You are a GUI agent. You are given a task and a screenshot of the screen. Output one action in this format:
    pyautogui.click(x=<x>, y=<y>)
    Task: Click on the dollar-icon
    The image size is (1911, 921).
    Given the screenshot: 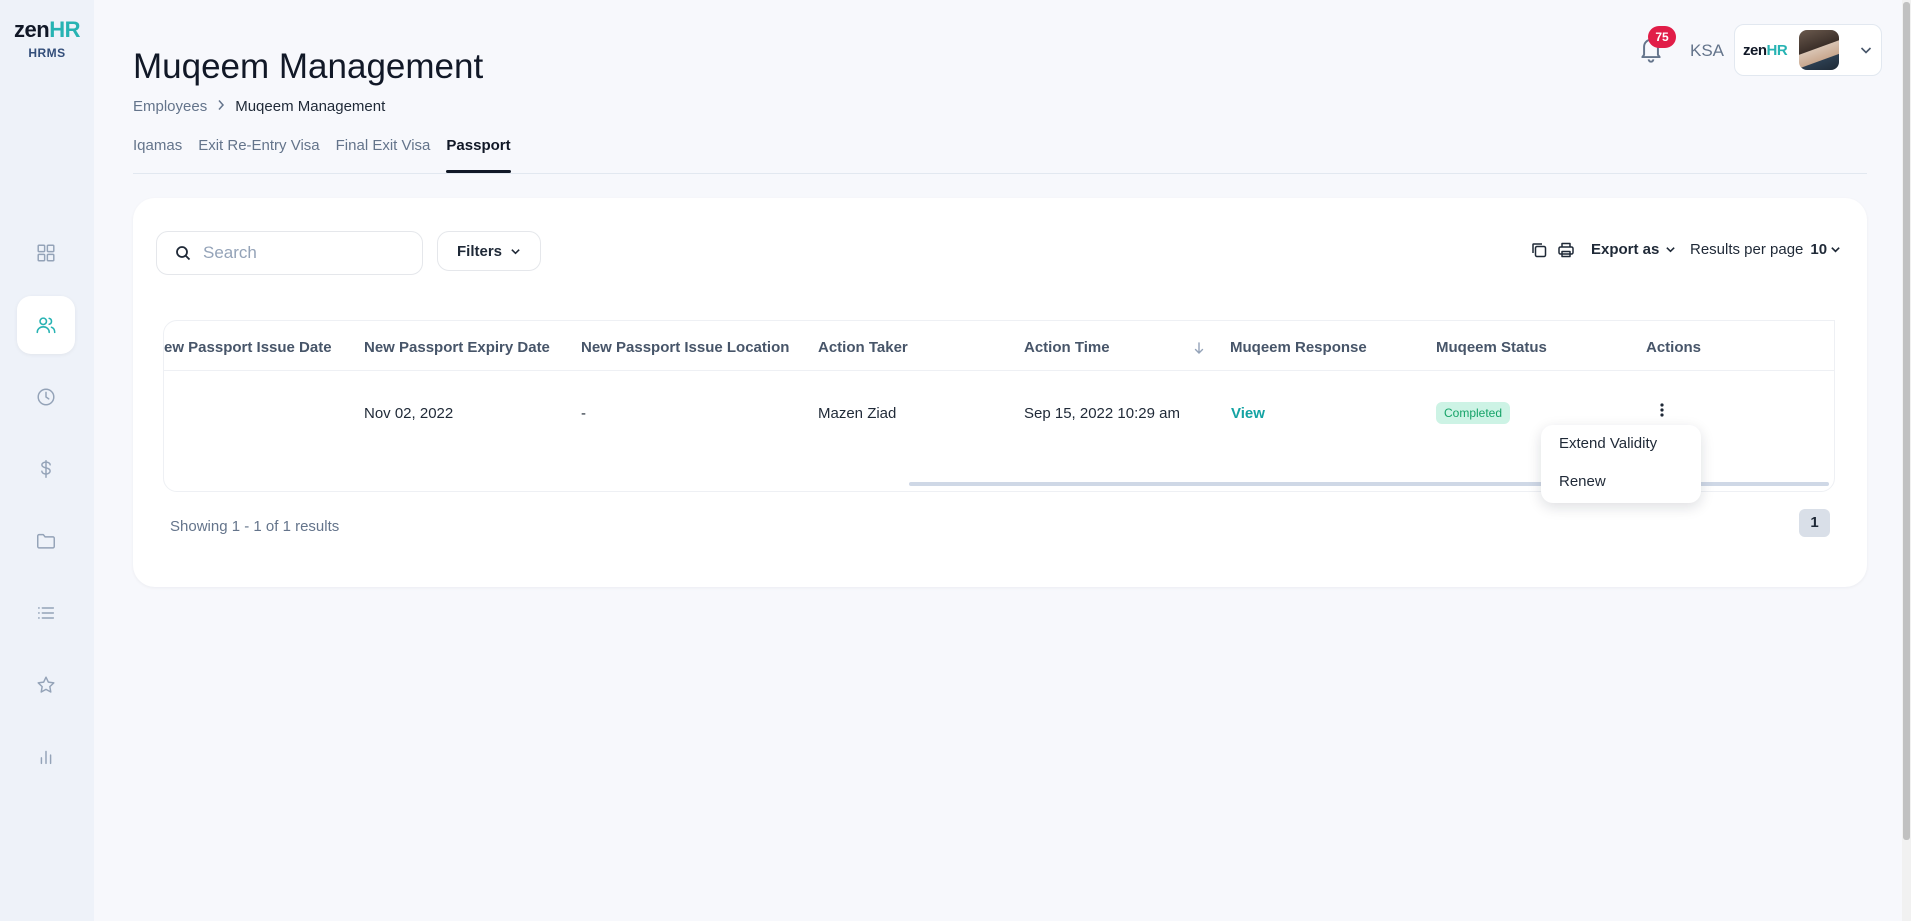 What is the action you would take?
    pyautogui.click(x=46, y=469)
    